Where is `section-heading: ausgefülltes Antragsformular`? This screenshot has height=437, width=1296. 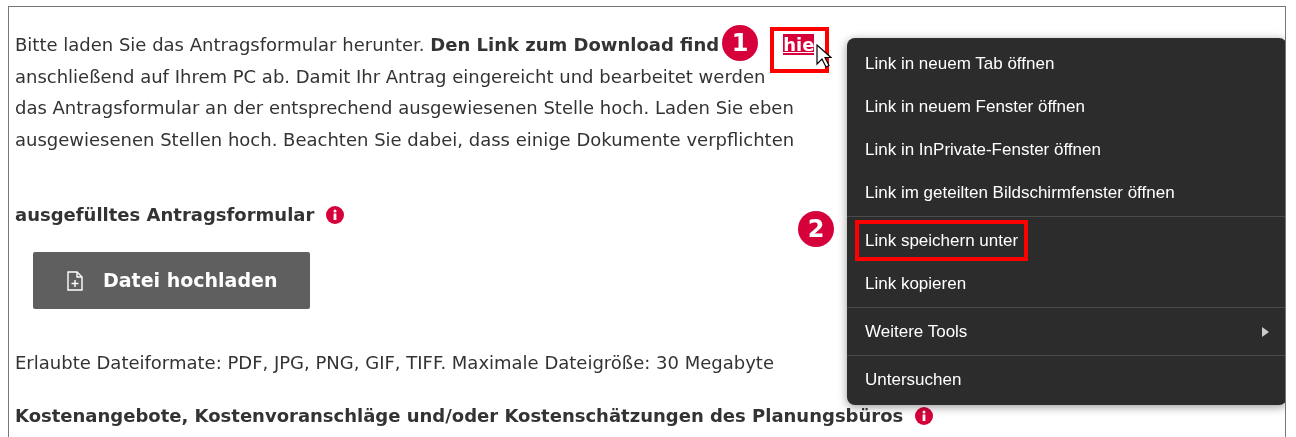
section-heading: ausgefülltes Antragsformular is located at coordinates (165, 215).